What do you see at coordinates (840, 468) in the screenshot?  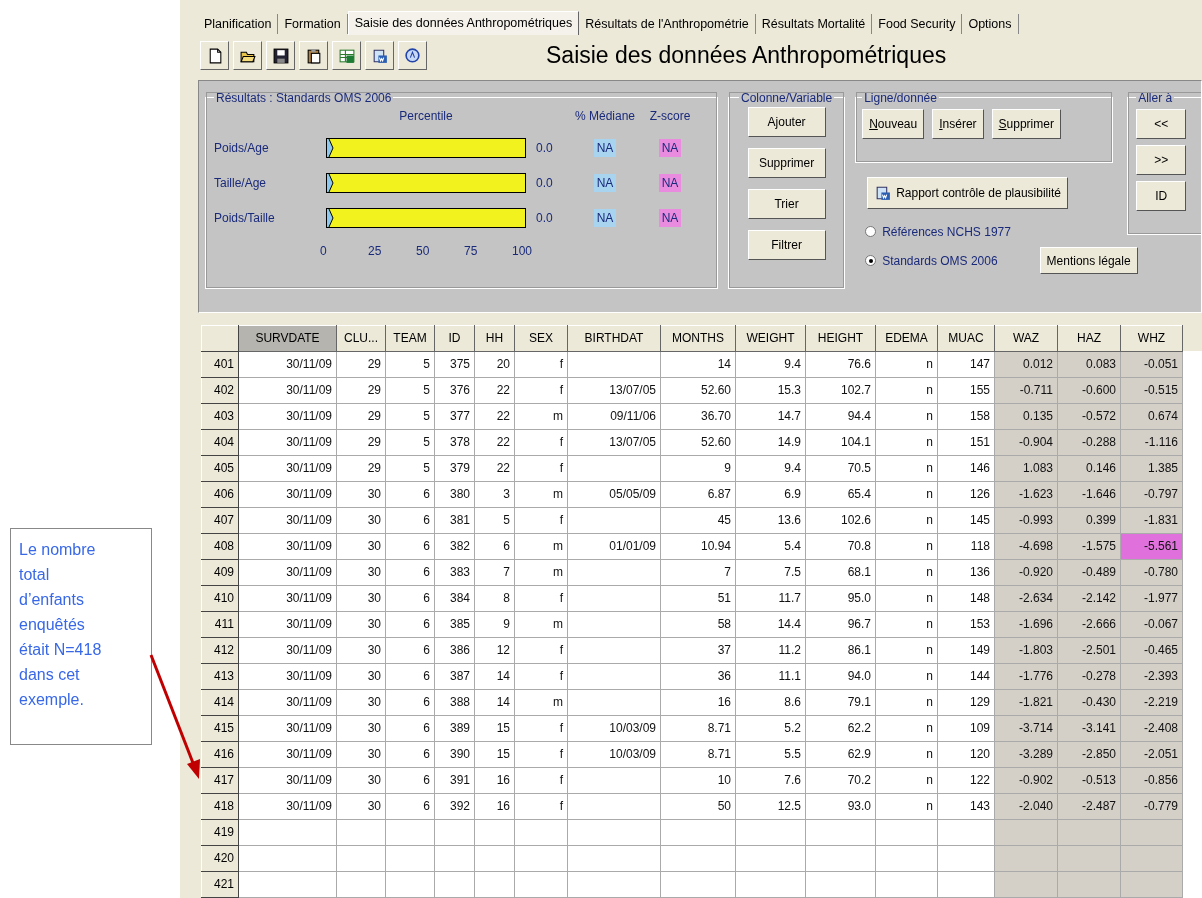 I see `table-cell: 70.5` at bounding box center [840, 468].